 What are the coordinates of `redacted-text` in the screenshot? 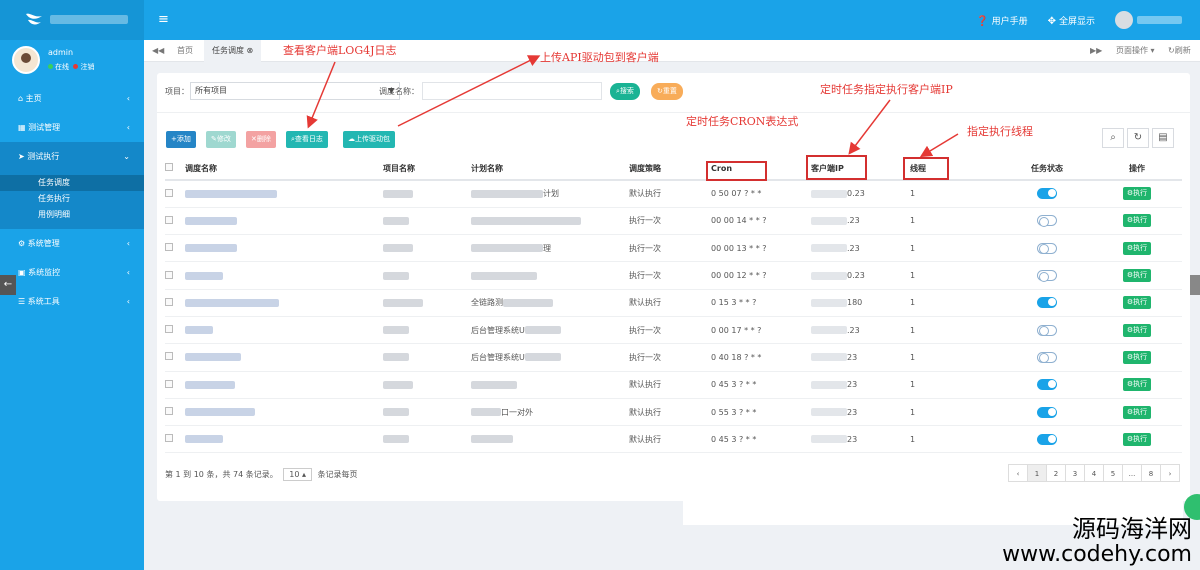 It's located at (199, 330).